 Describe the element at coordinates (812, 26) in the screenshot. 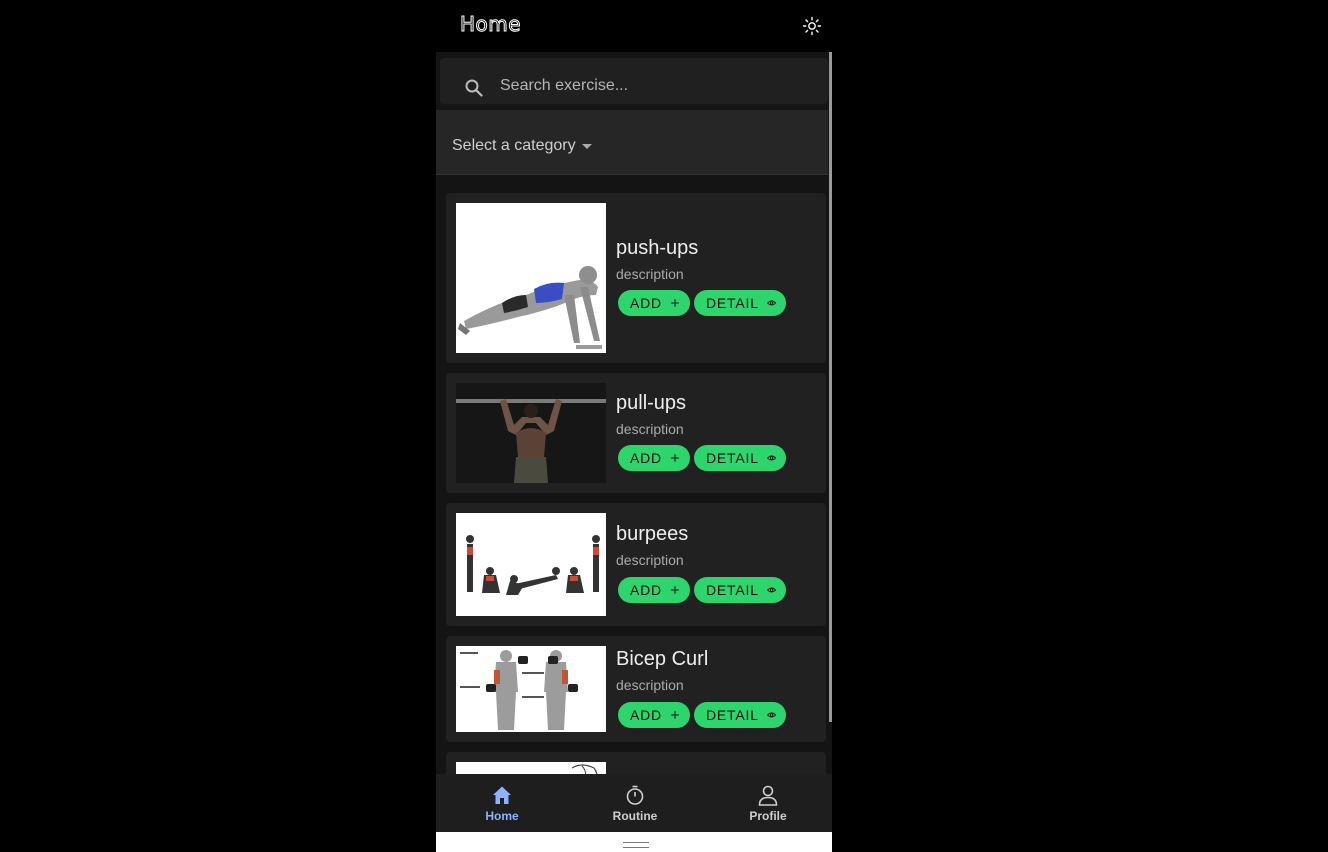

I see `theme-toggle-icon` at that location.